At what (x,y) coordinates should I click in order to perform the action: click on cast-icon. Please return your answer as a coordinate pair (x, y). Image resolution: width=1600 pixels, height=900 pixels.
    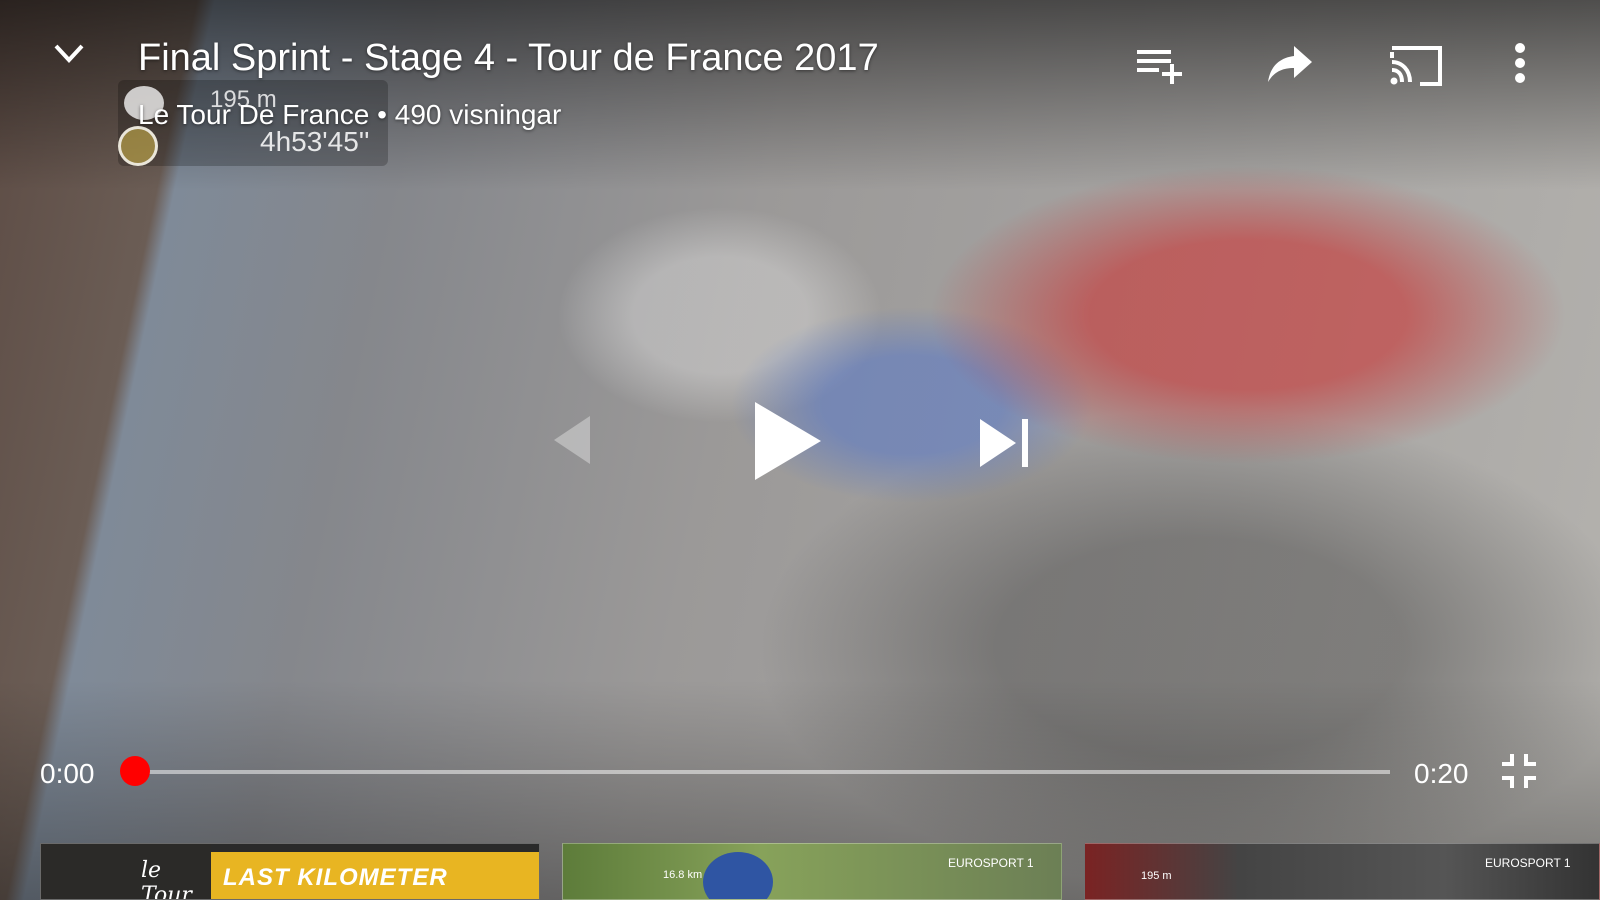
    Looking at the image, I should click on (1416, 66).